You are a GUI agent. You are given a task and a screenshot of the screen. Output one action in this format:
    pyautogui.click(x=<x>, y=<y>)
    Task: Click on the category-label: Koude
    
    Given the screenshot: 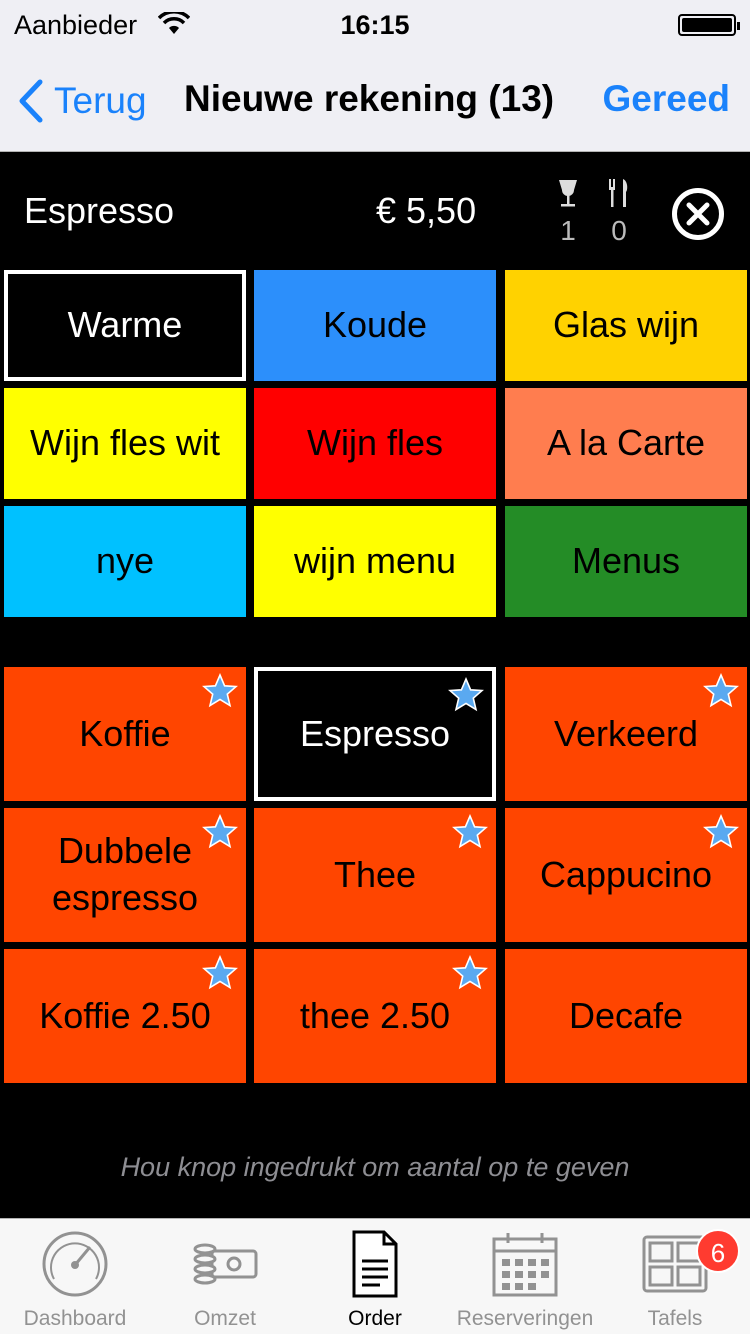 What is the action you would take?
    pyautogui.click(x=375, y=325)
    